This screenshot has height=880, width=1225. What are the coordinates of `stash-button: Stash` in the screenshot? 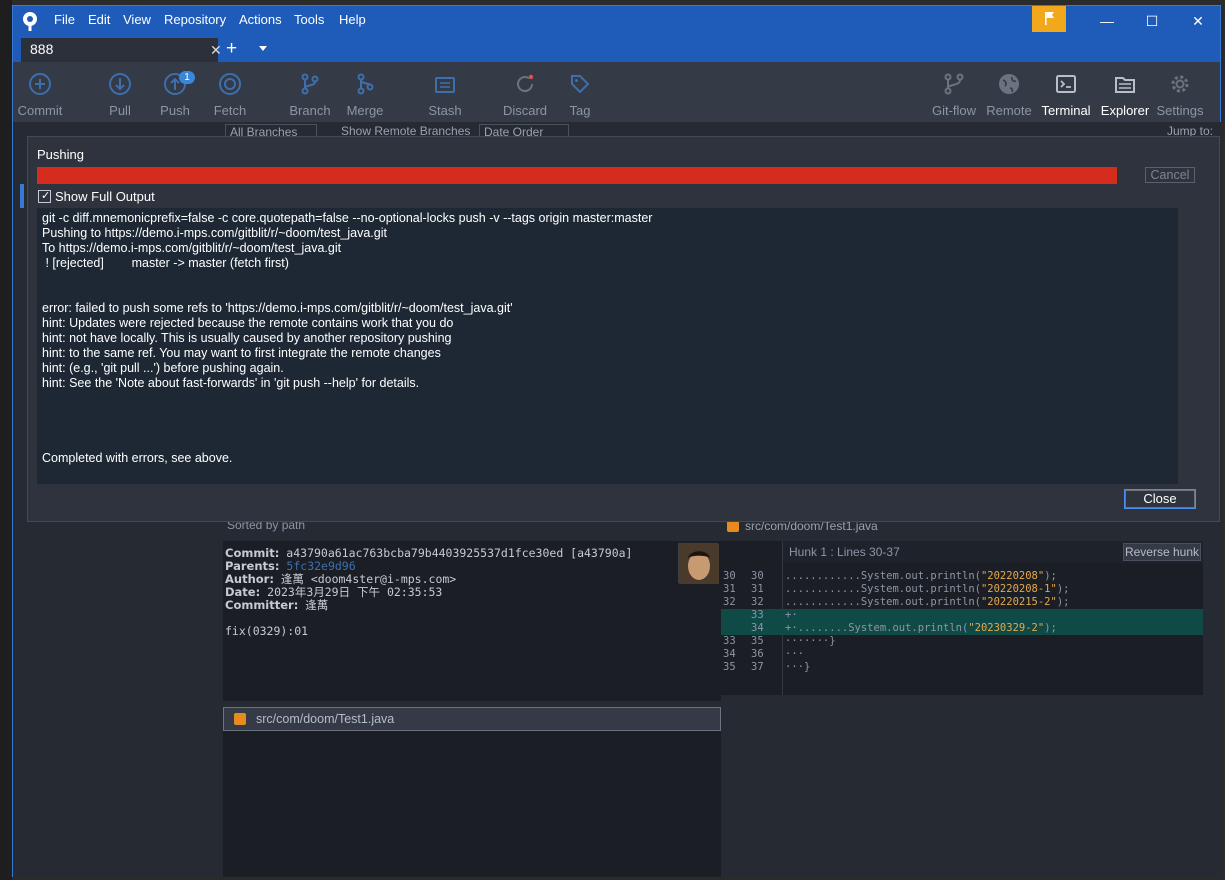 It's located at (445, 92).